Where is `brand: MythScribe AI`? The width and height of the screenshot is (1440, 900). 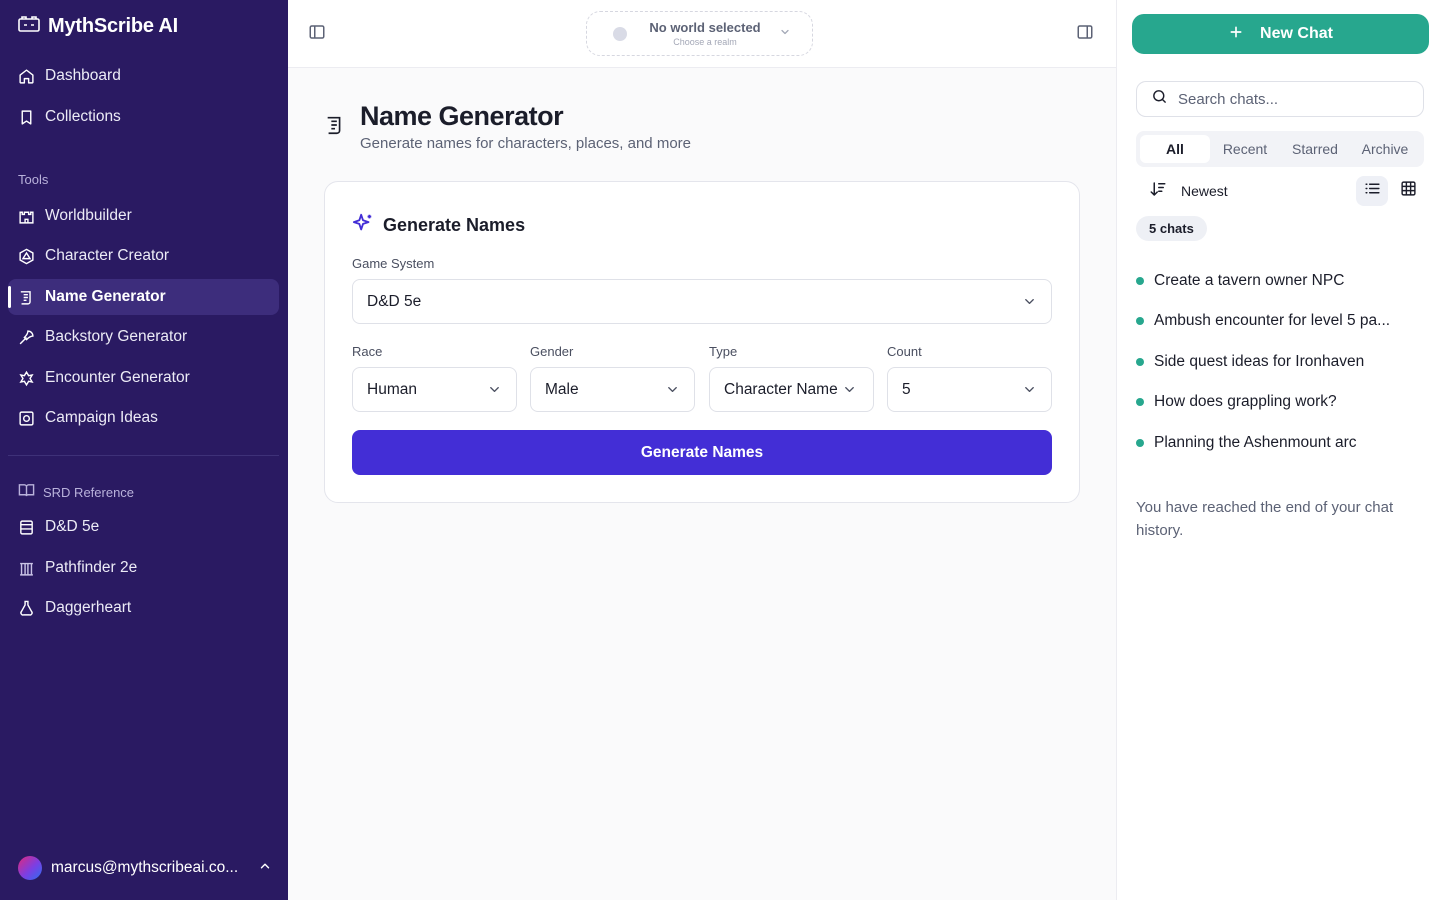
brand: MythScribe AI is located at coordinates (98, 26).